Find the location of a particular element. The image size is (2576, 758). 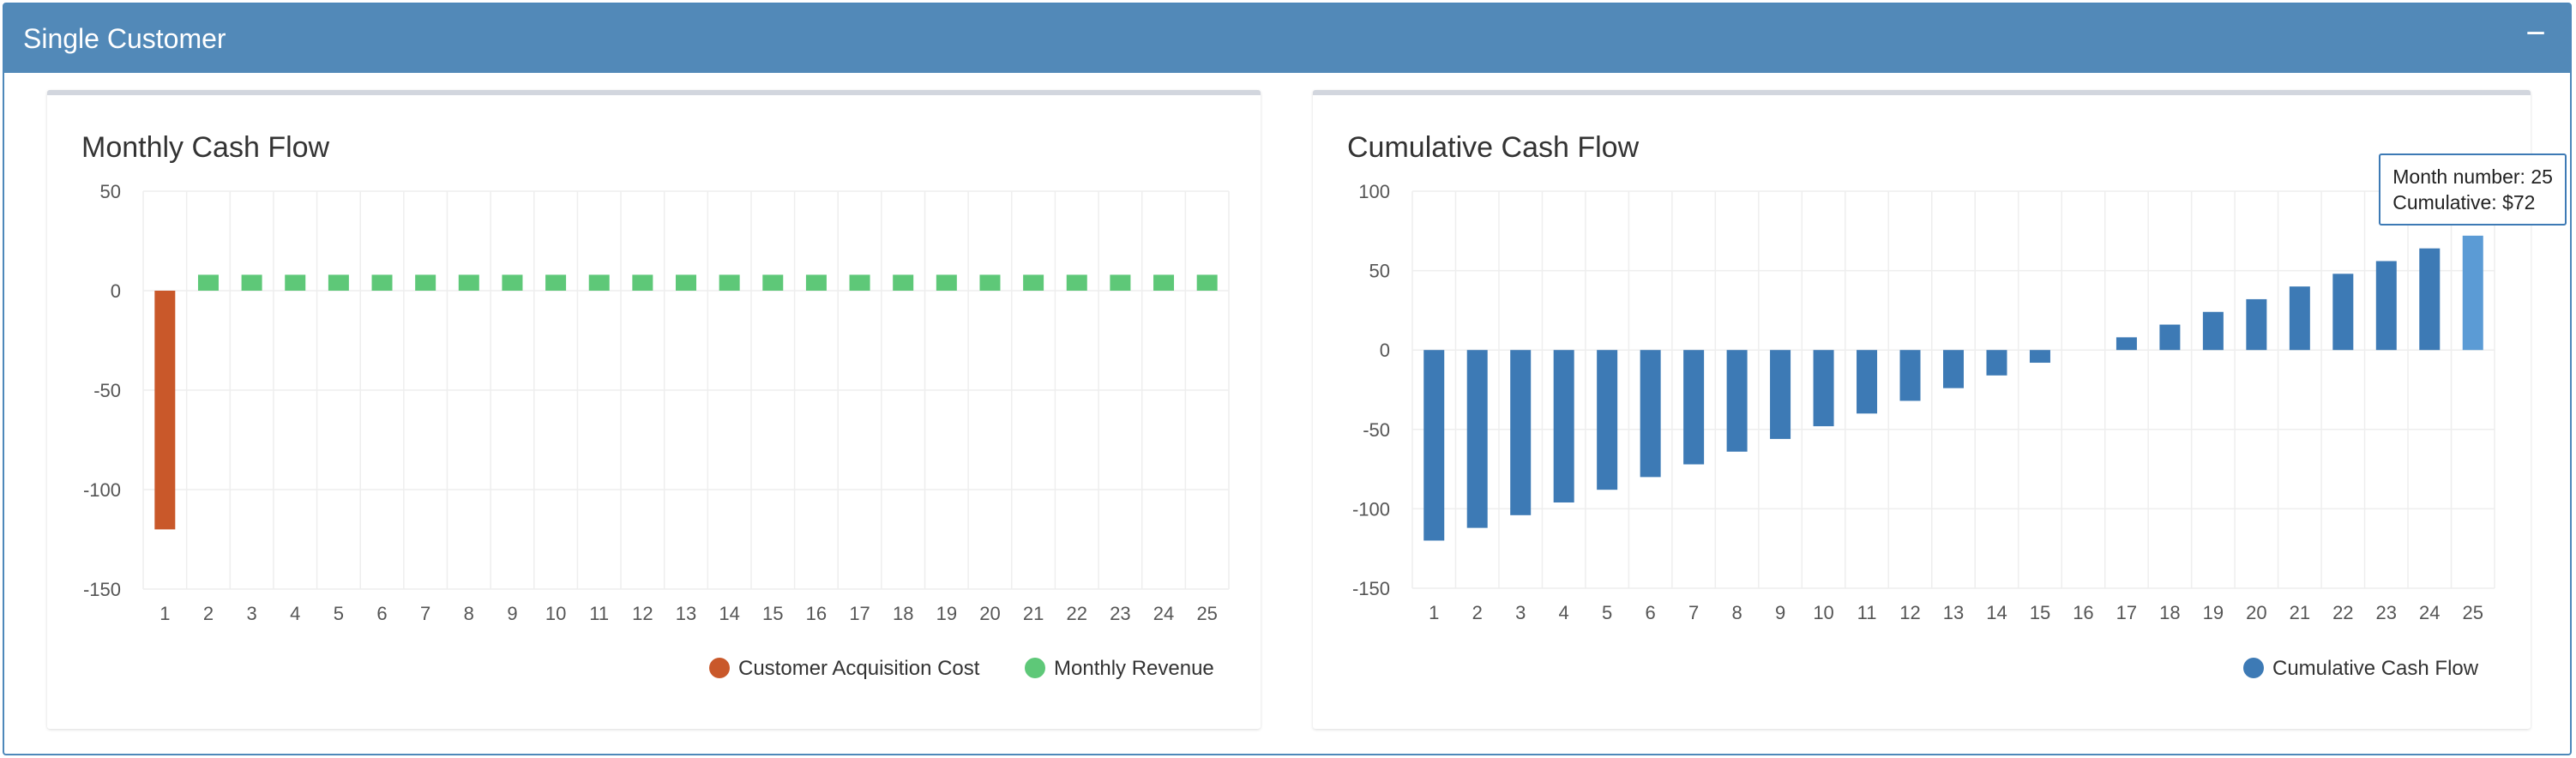

bar-customer-acquisition-cost is located at coordinates (165, 410).